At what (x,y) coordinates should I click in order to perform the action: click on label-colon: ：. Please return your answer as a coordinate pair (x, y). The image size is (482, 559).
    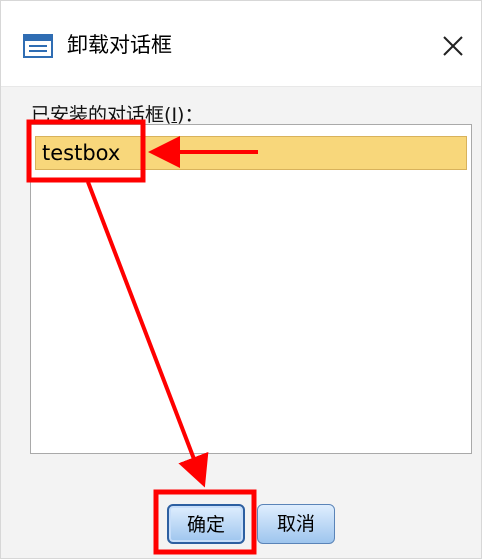
    Looking at the image, I should click on (194, 115).